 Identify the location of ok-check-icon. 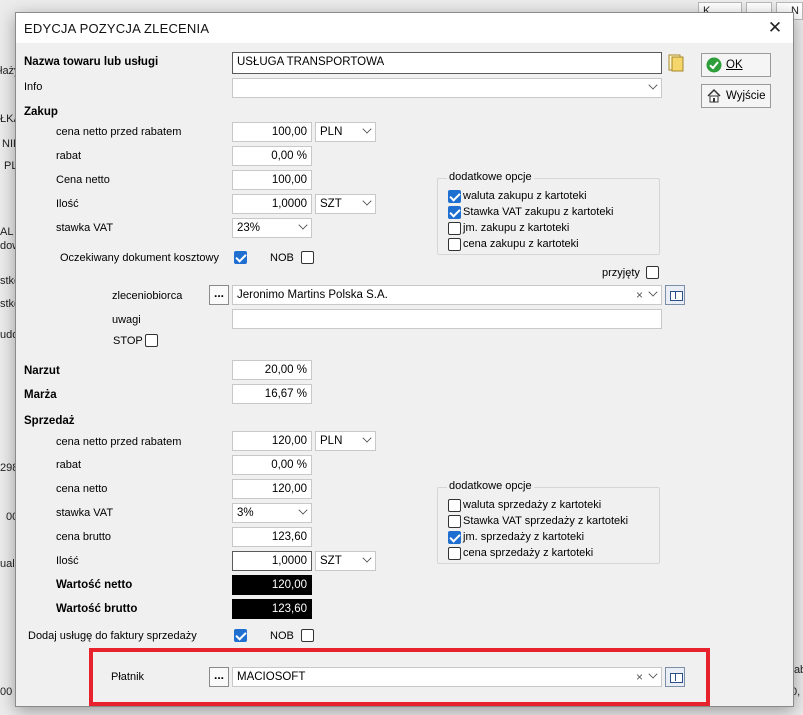
(714, 65).